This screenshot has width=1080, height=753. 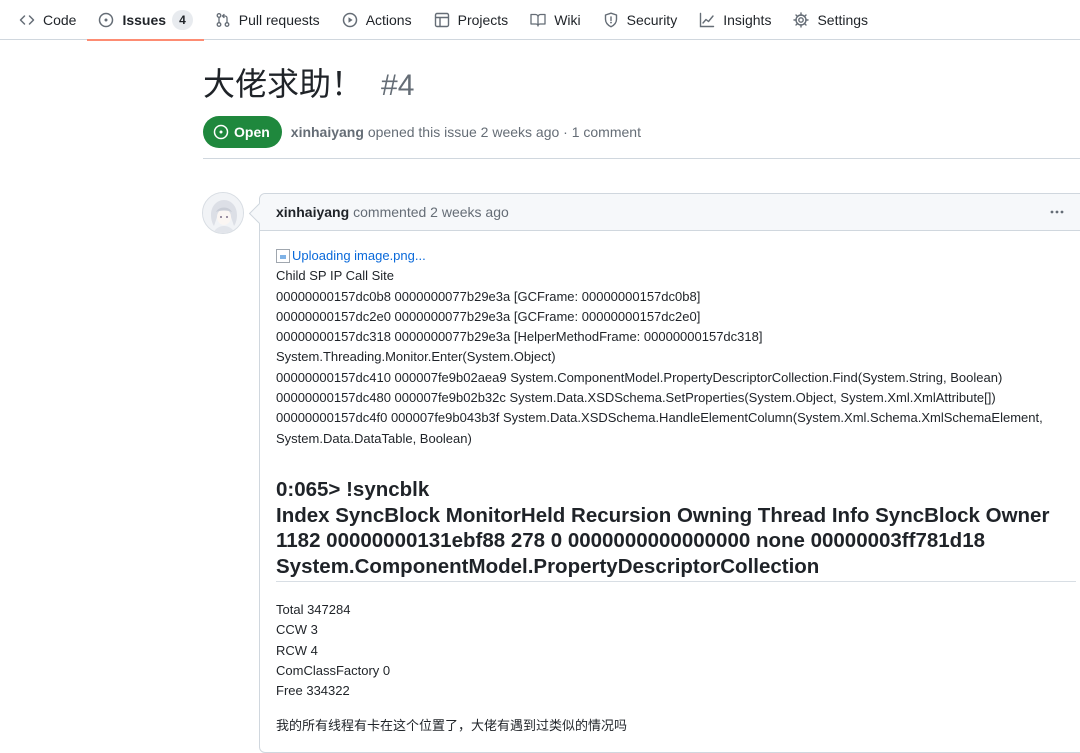 I want to click on comment-options-button, so click(x=1057, y=212).